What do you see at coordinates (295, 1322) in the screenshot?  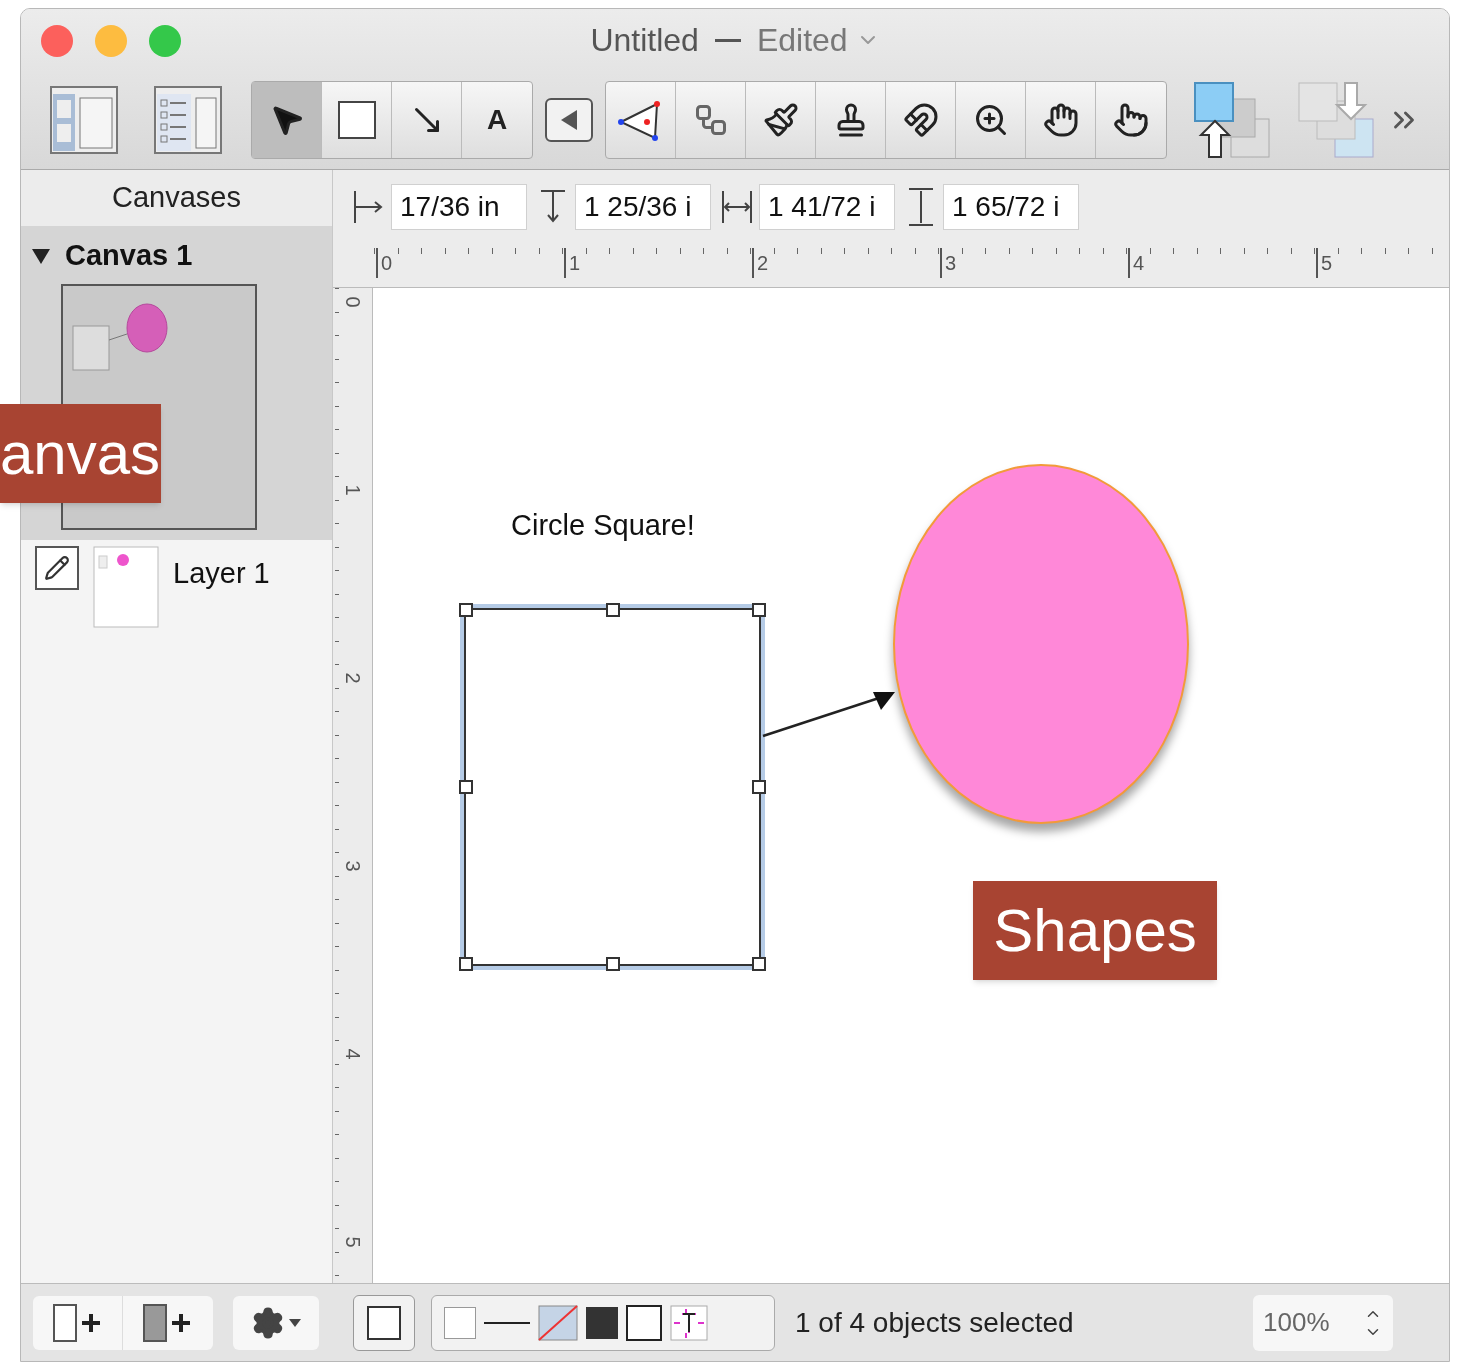 I see `caret-icon` at bounding box center [295, 1322].